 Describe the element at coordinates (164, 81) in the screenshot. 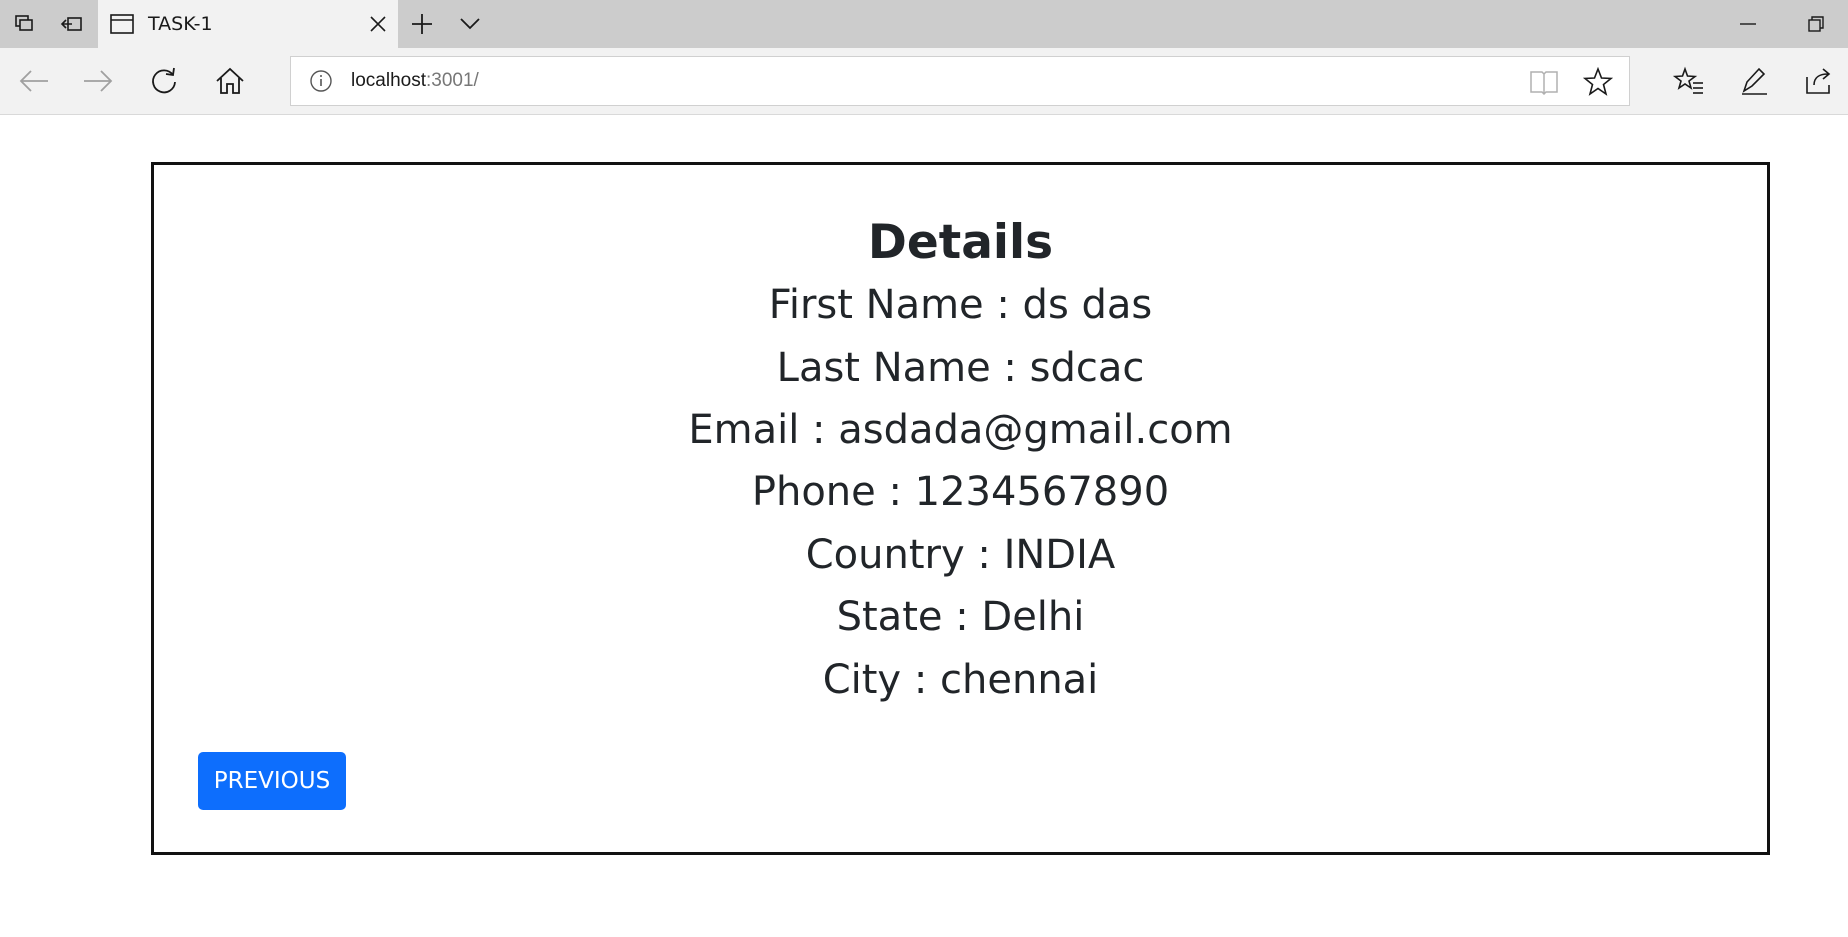

I see `refresh-icon` at that location.